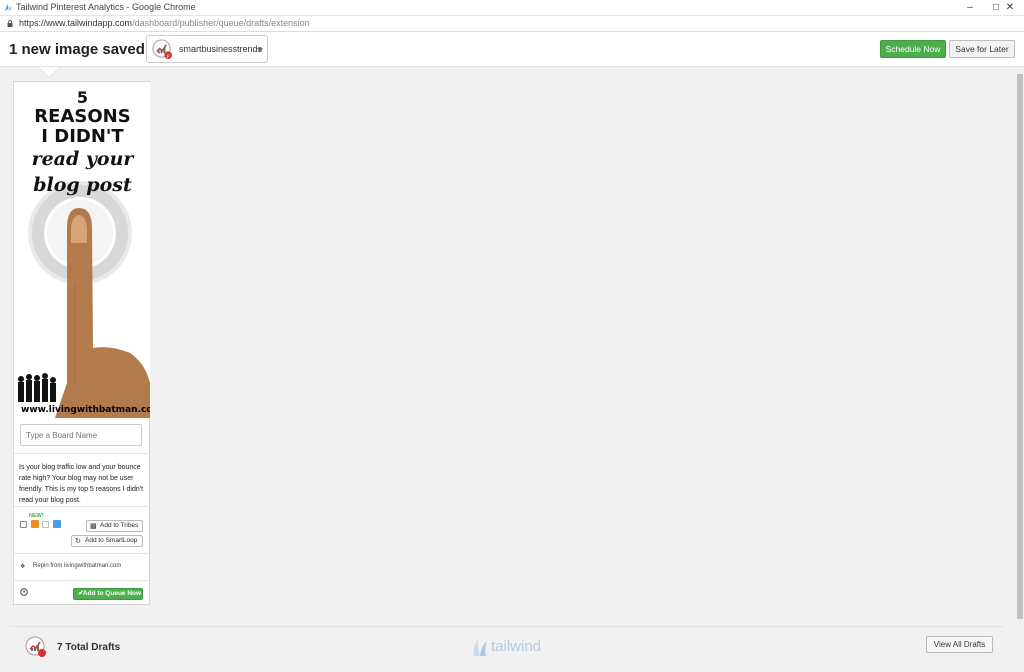 Image resolution: width=1024 pixels, height=672 pixels. What do you see at coordinates (82, 185) in the screenshot?
I see `pin-headline-blog: blog post` at bounding box center [82, 185].